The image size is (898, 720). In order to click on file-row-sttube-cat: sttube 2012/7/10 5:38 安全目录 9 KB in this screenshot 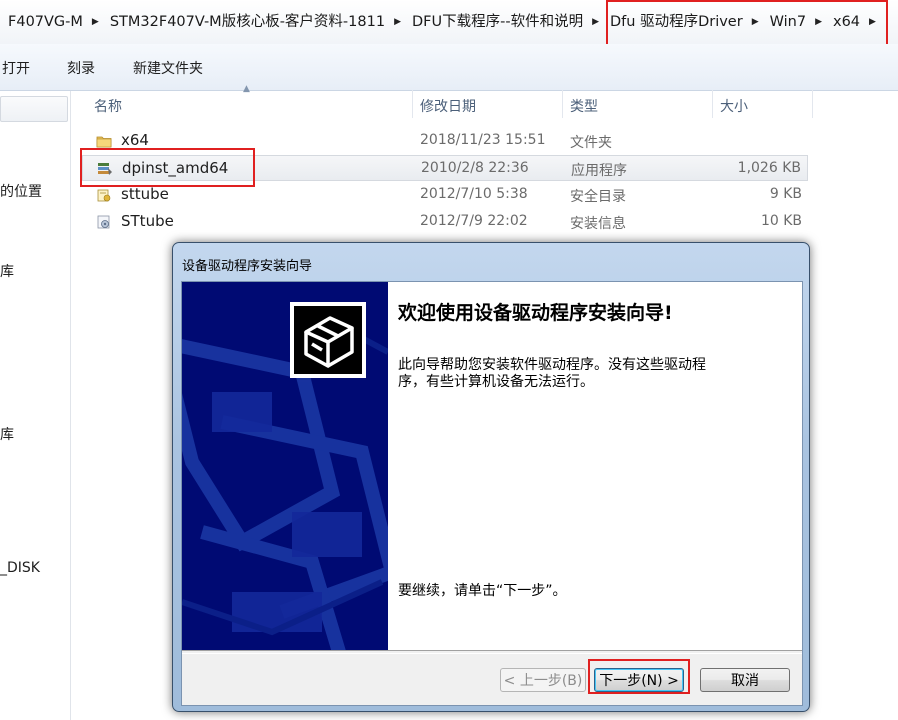, I will do `click(445, 195)`.